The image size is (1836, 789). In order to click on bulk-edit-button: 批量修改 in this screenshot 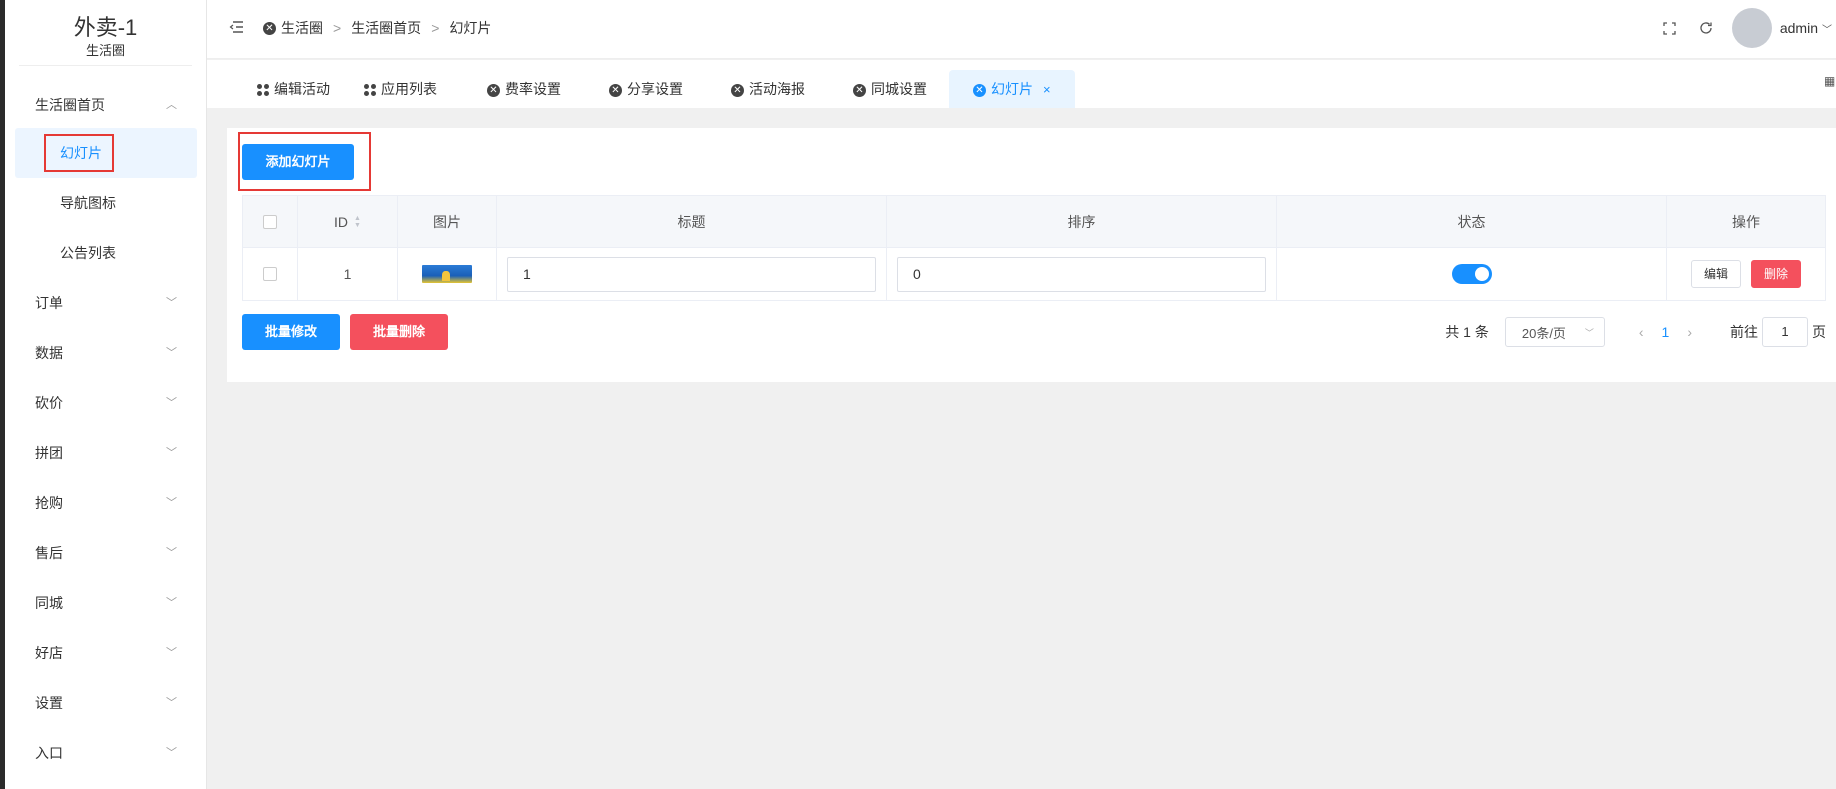, I will do `click(291, 332)`.